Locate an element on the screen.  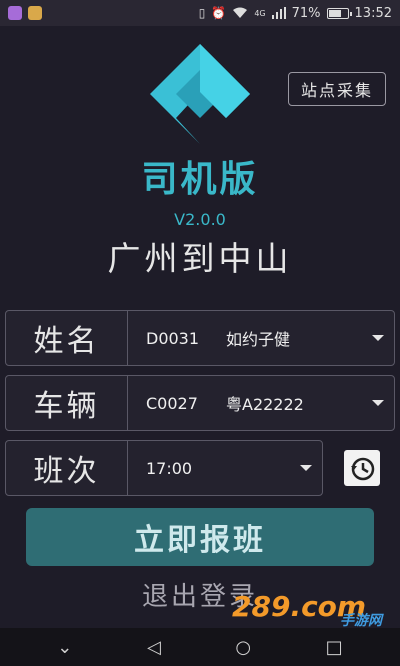
watermark-logo: 289.com 手游网 is located at coordinates (307, 609).